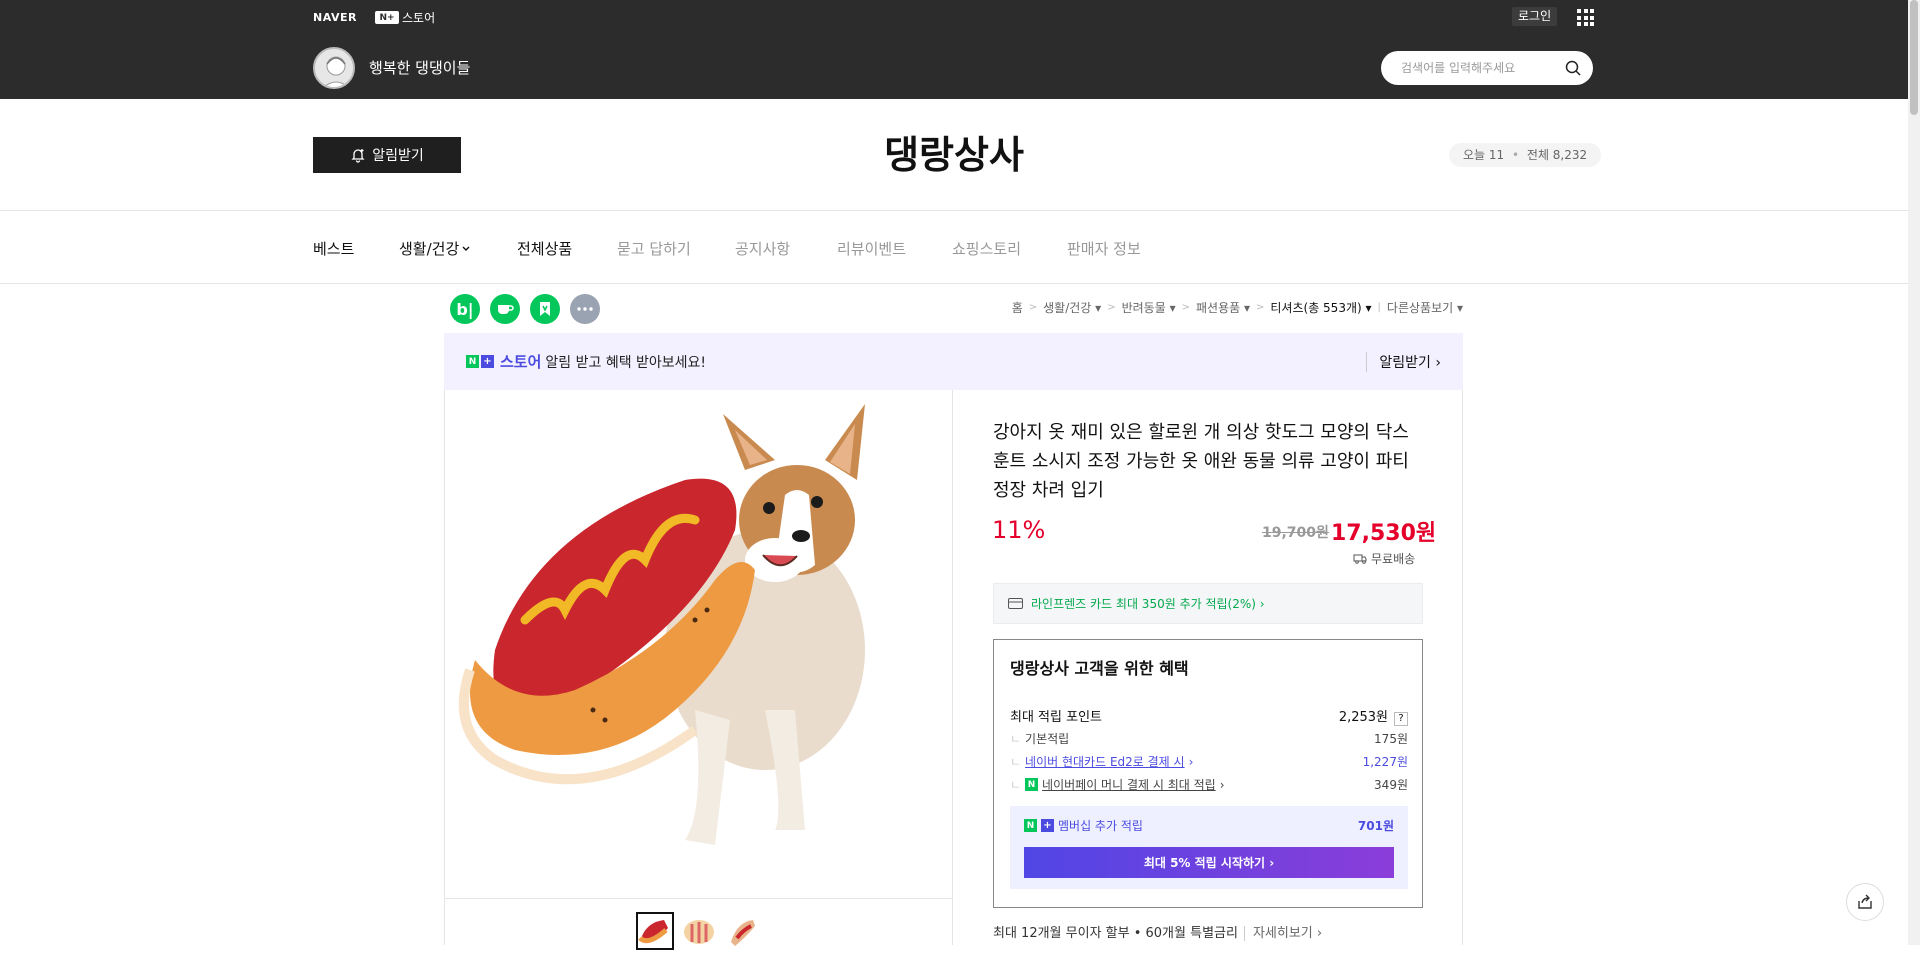 This screenshot has width=1920, height=954. I want to click on apps-grid-icon, so click(1585, 17).